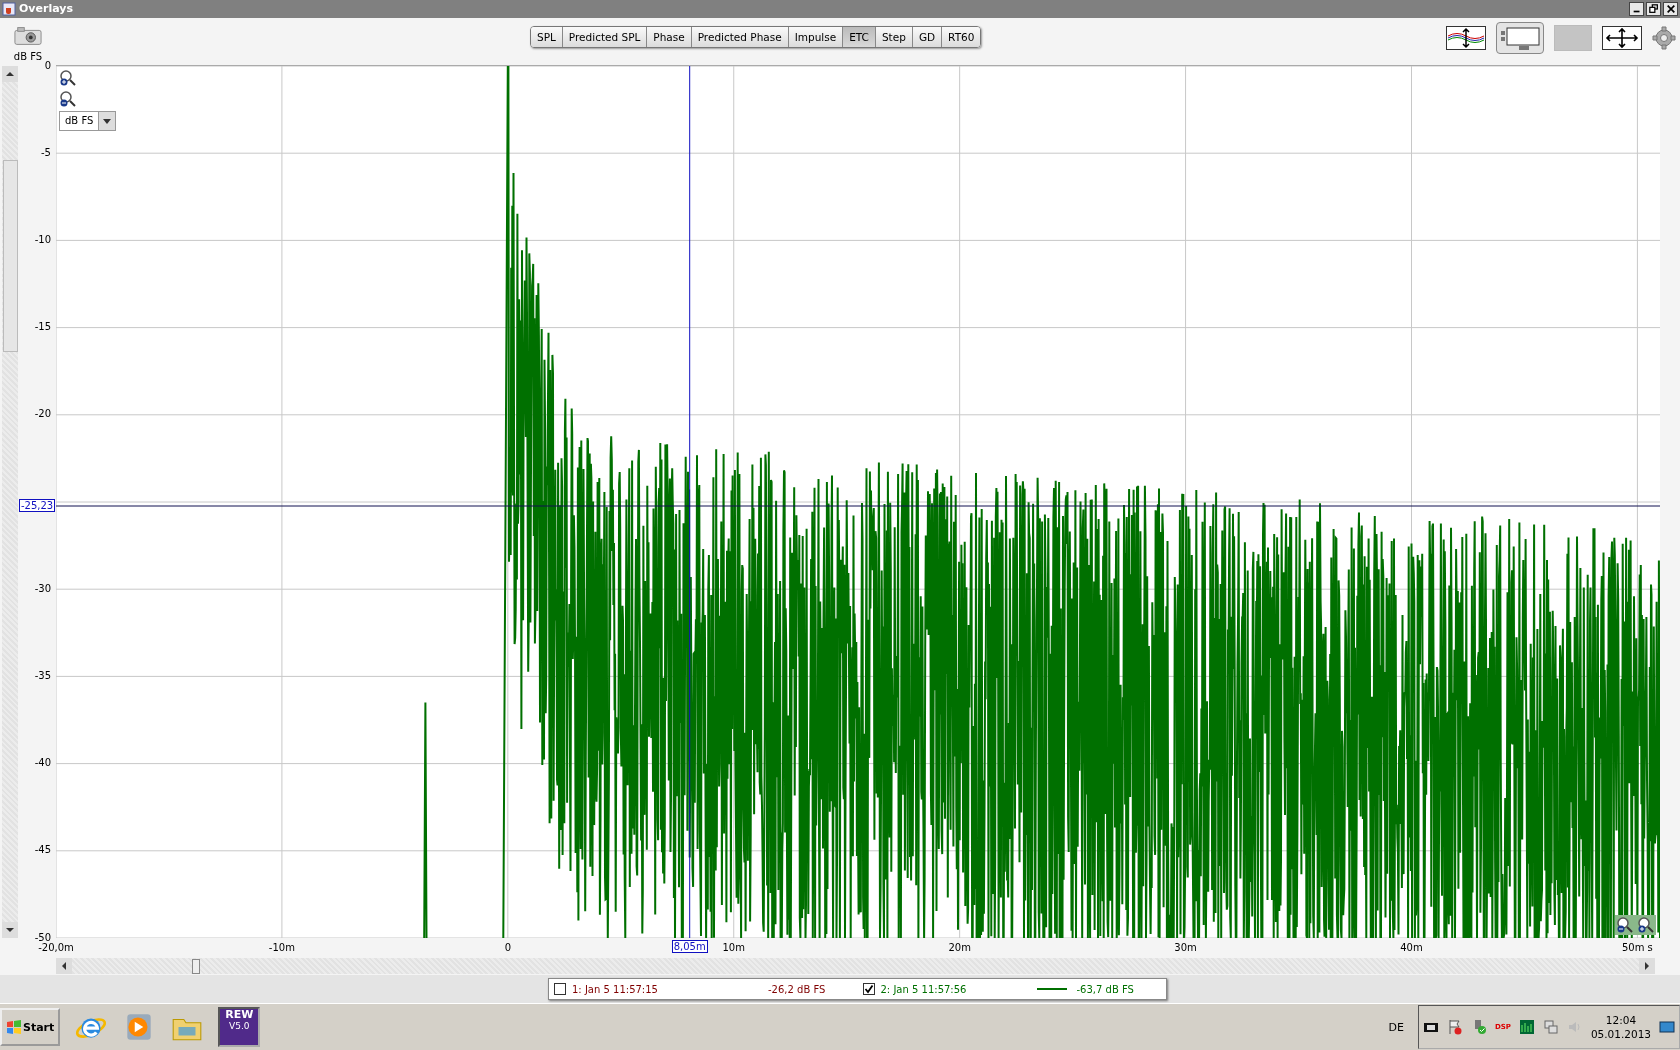 The width and height of the screenshot is (1680, 1050). I want to click on measurement-label: 2: Jan 5 11:57:56, so click(924, 989).